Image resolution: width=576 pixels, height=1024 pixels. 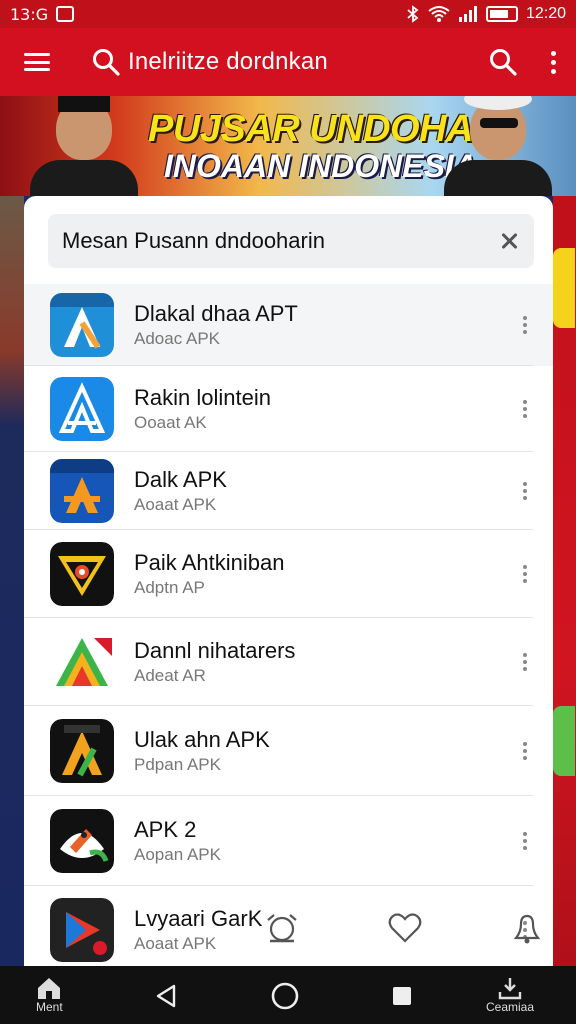 I want to click on app-name: Dannl nihatarers, so click(x=215, y=650).